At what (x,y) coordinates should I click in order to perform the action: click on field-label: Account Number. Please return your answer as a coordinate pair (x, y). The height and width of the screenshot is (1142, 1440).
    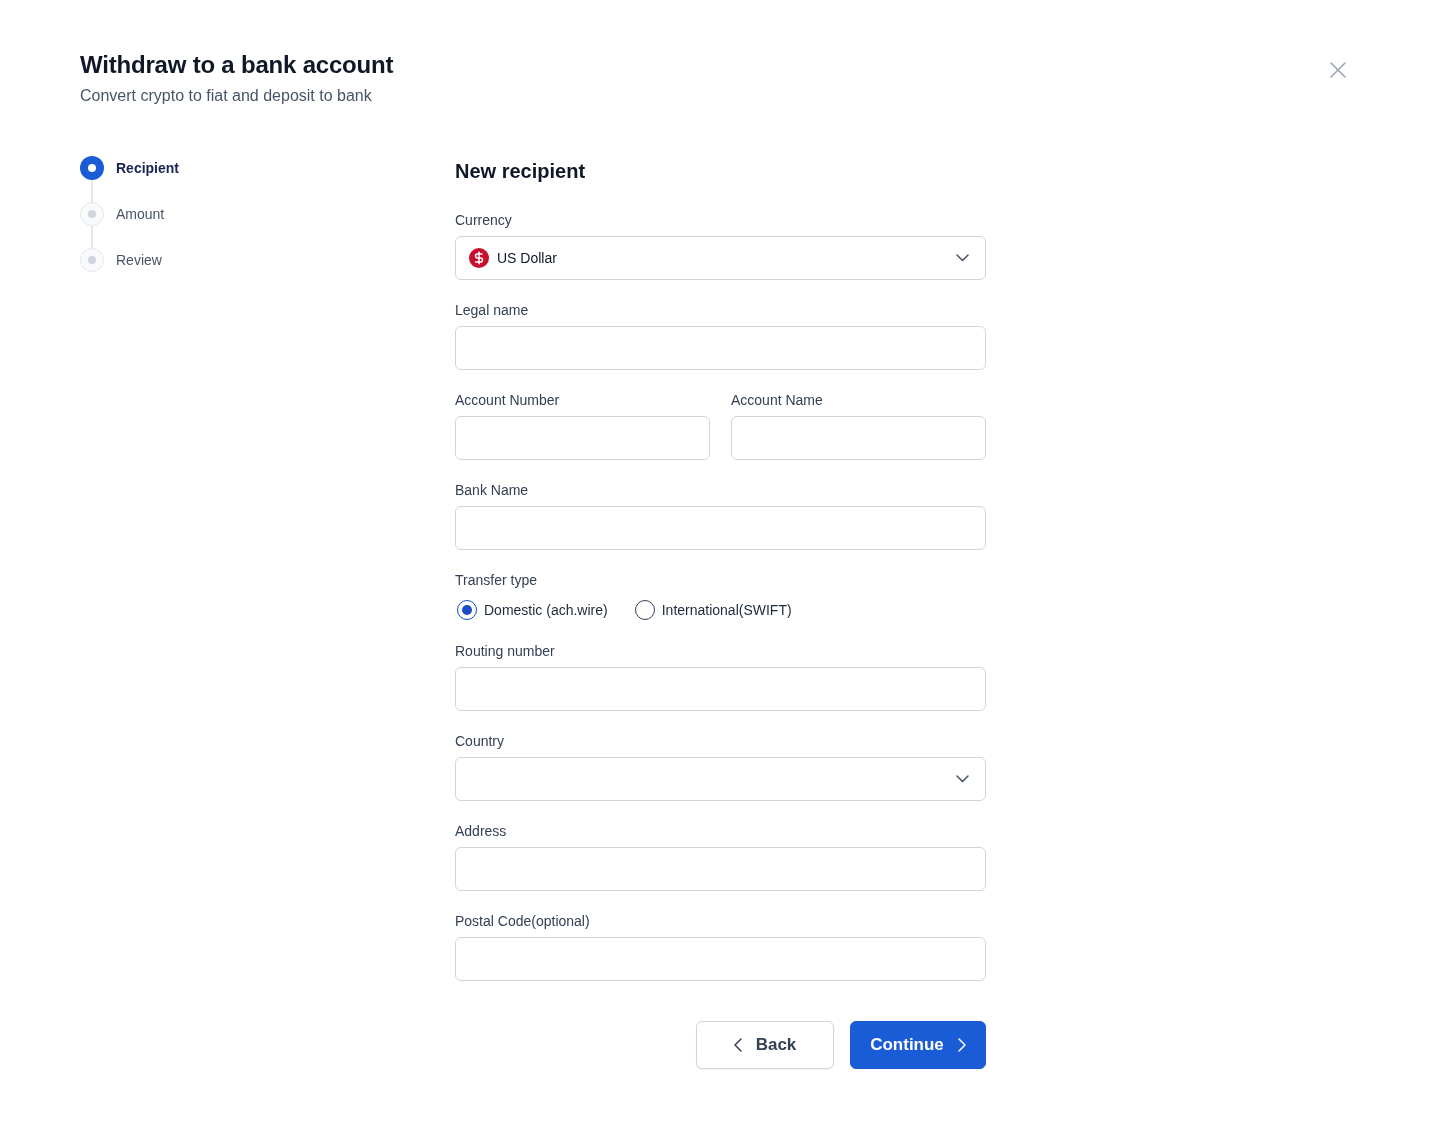
    Looking at the image, I should click on (508, 400).